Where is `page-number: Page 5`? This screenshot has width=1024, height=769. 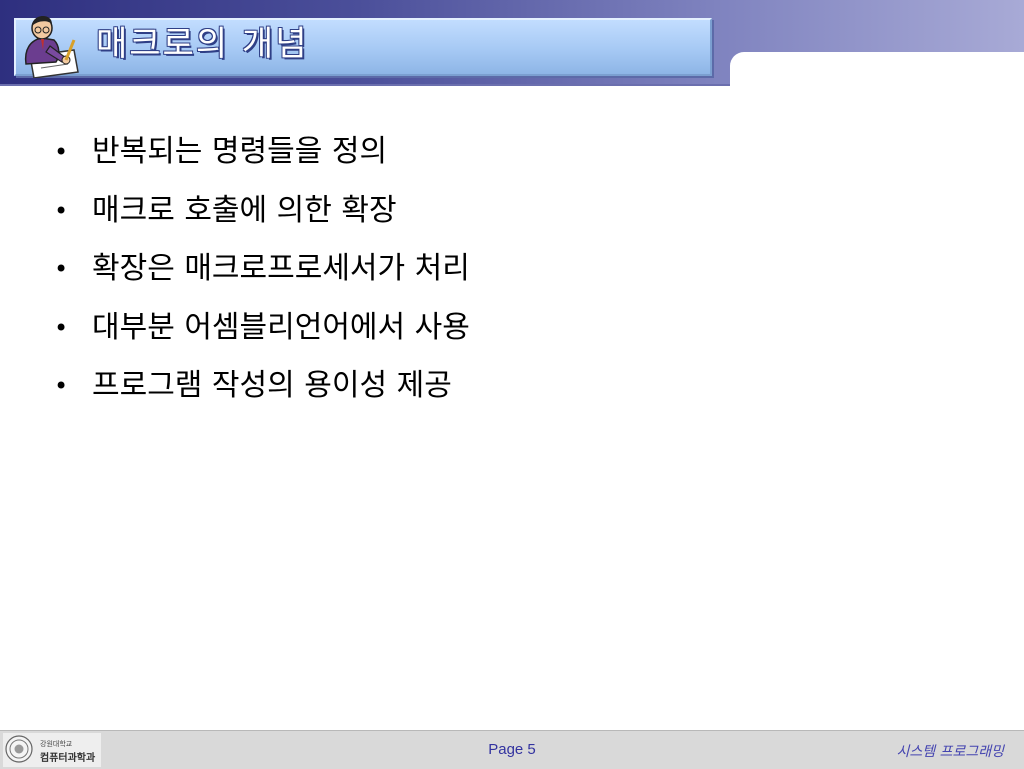 page-number: Page 5 is located at coordinates (512, 749).